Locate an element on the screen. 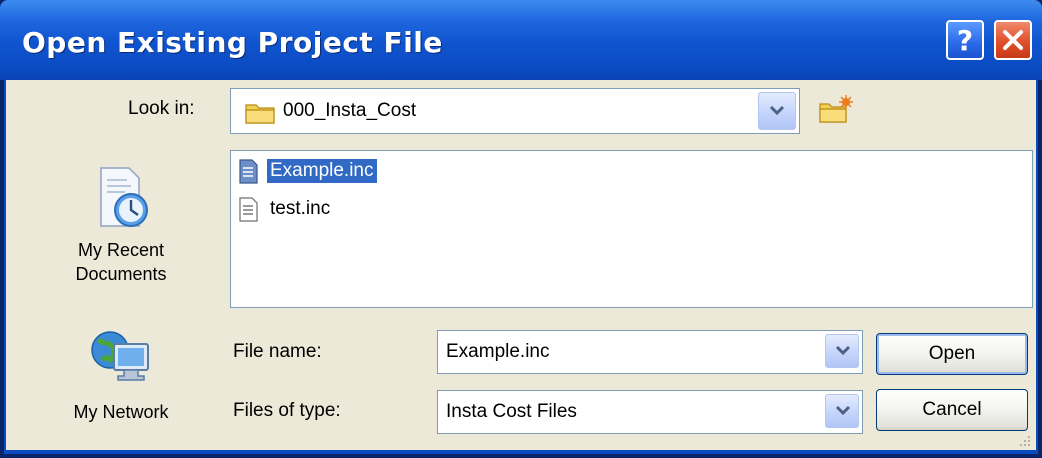 The width and height of the screenshot is (1042, 458). resize-grip-icon is located at coordinates (1025, 442).